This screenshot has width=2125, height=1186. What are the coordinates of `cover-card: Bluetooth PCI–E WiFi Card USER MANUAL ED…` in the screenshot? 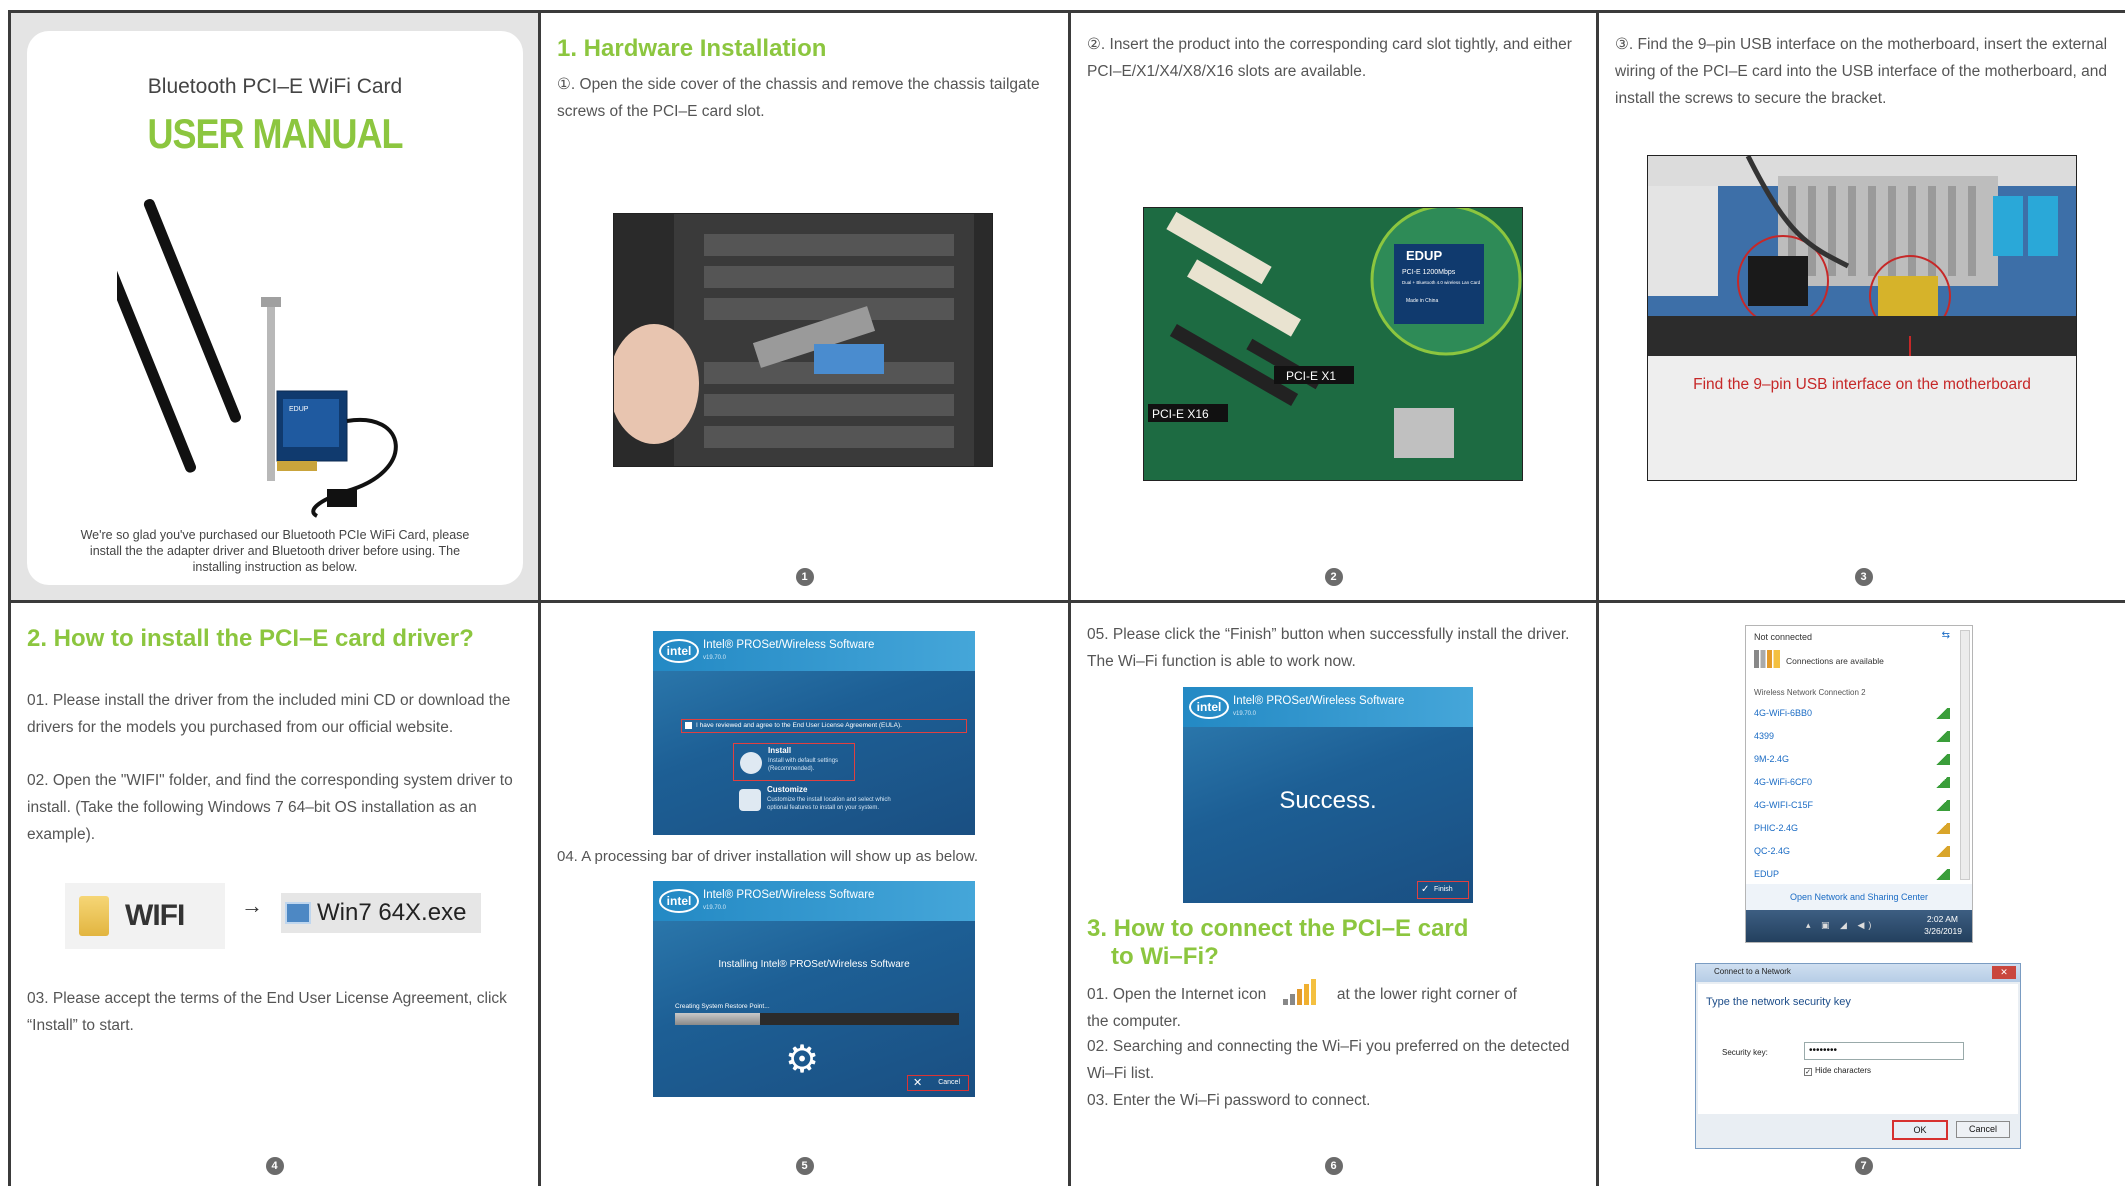 It's located at (275, 308).